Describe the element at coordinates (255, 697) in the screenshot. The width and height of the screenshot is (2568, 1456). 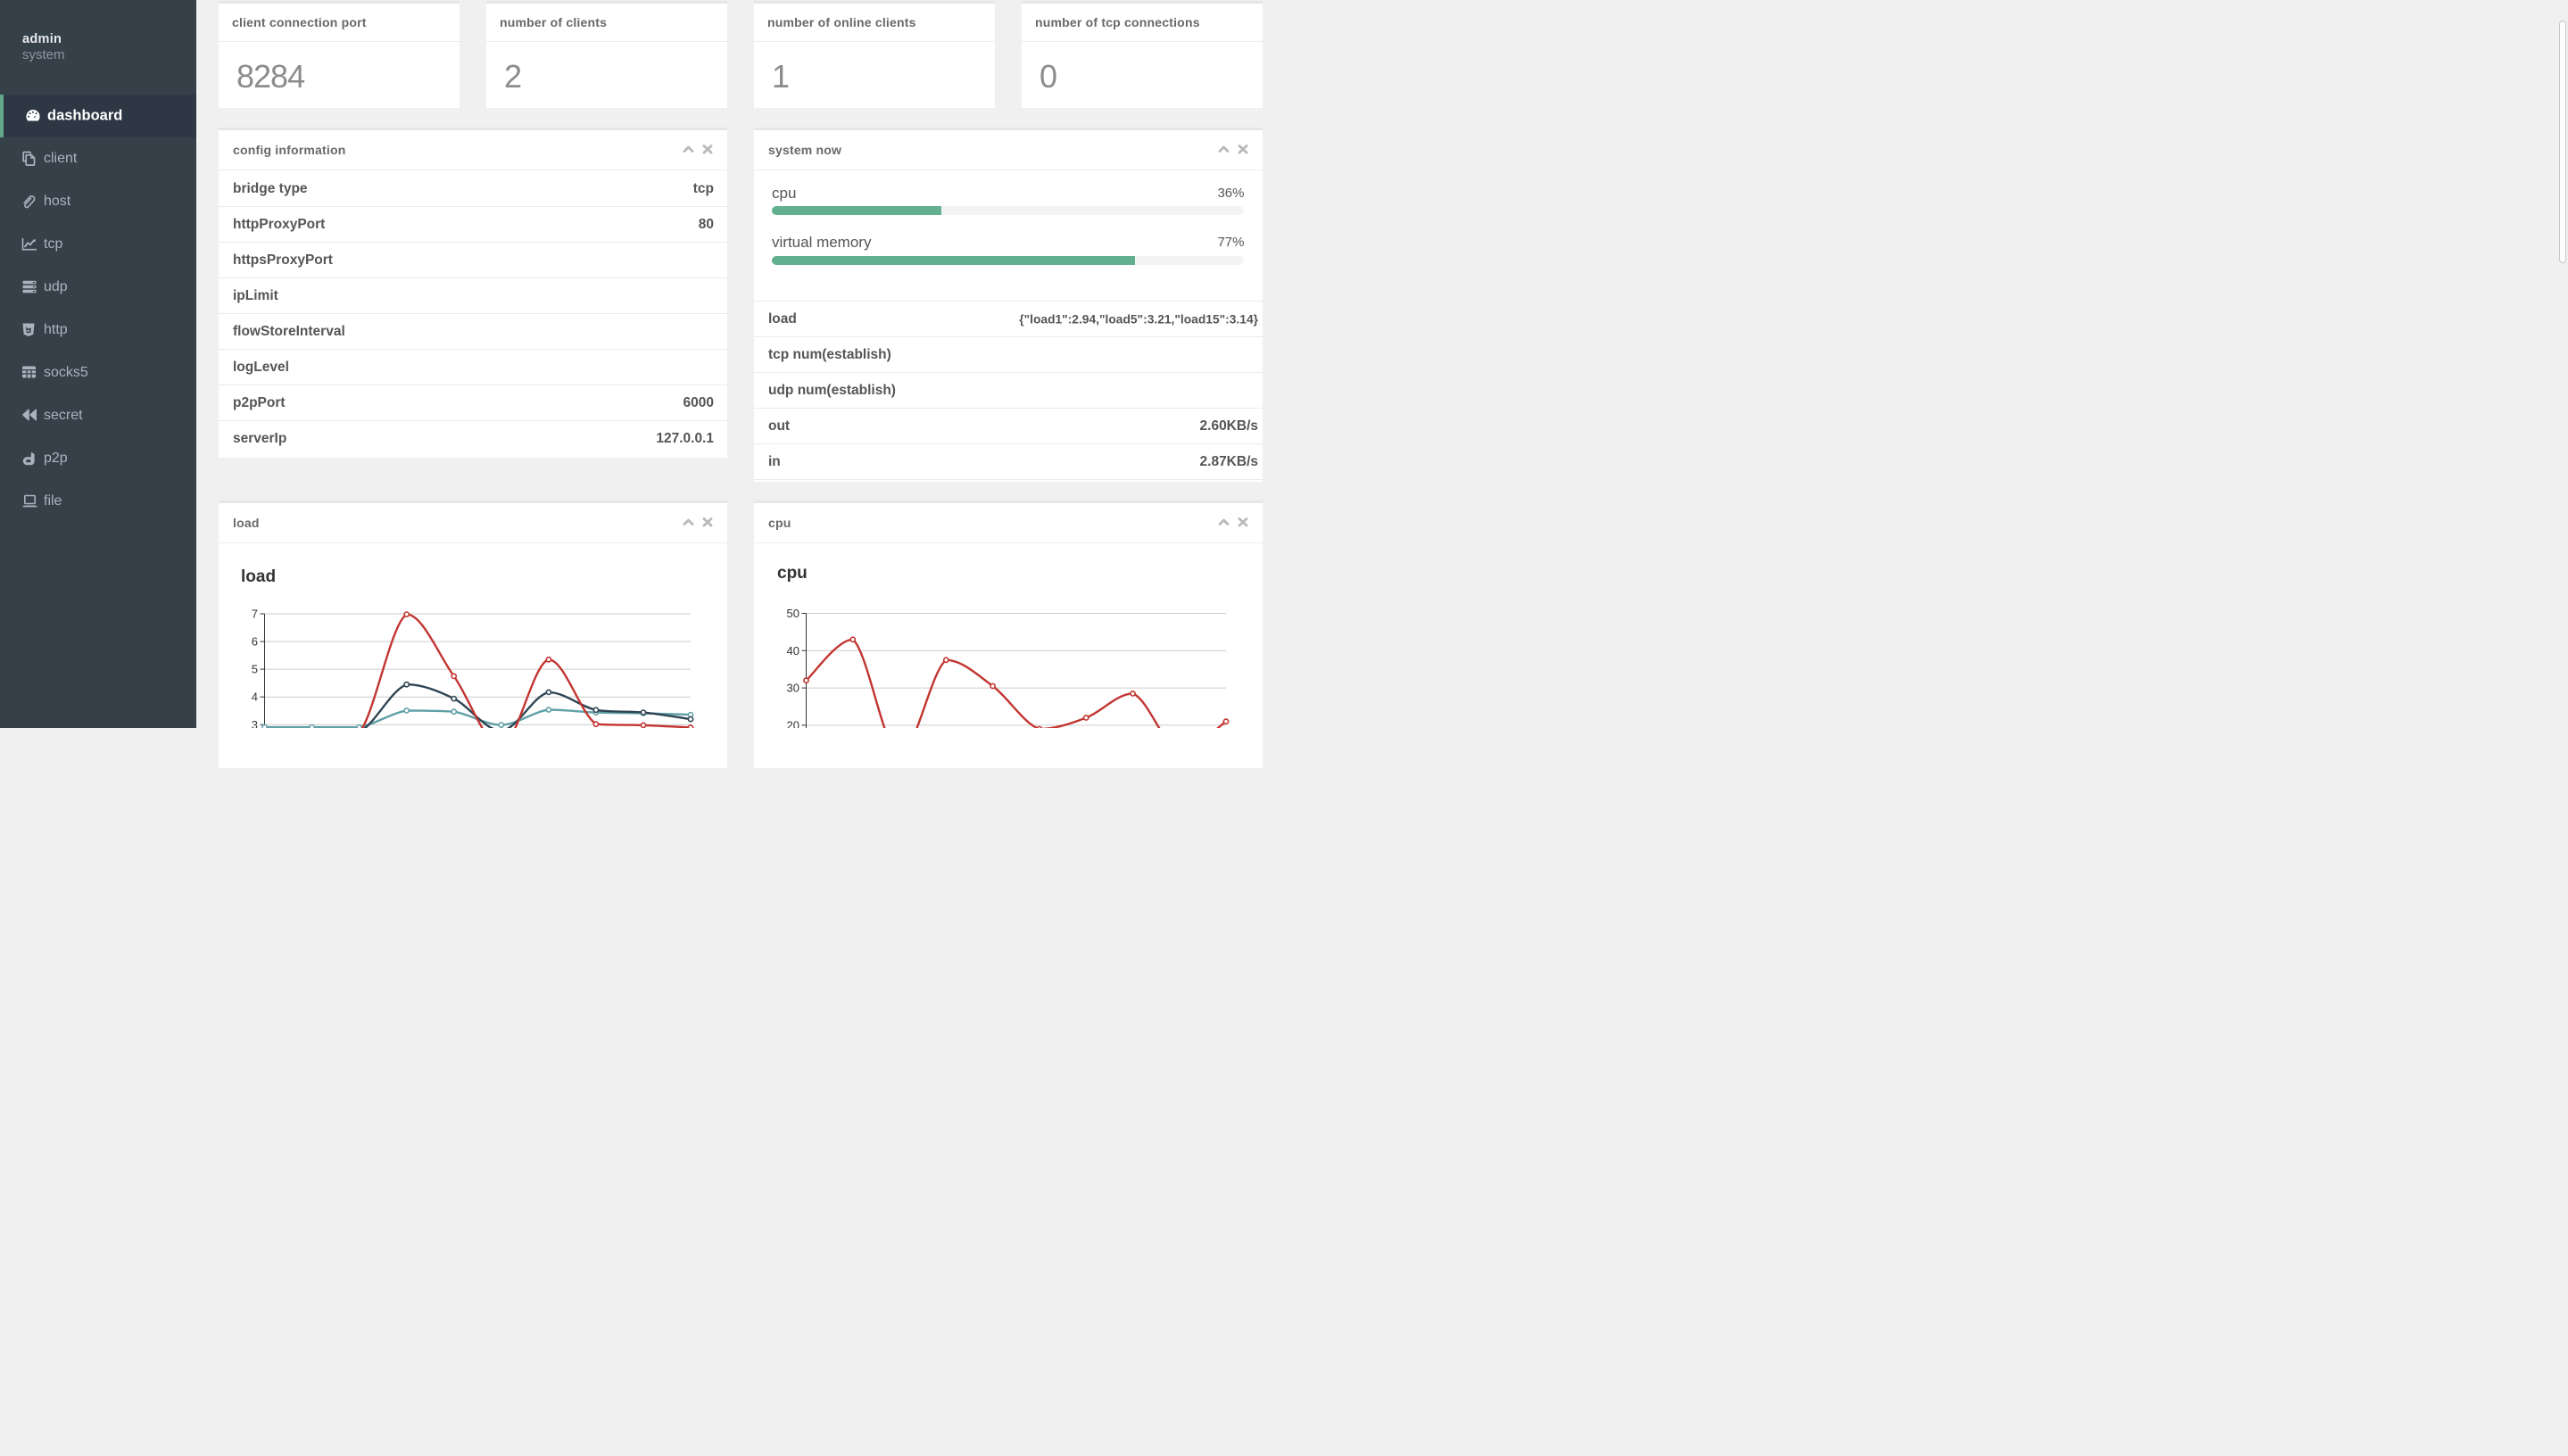
I see `svg-text: 4` at that location.